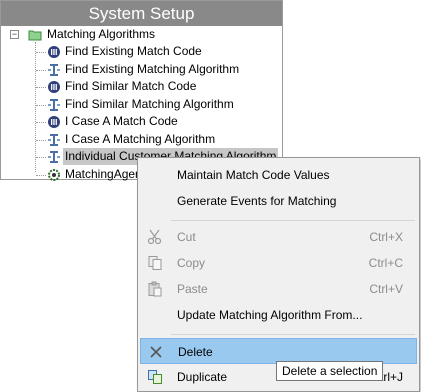 The image size is (421, 392). I want to click on menu-item-label: Cut, so click(186, 237).